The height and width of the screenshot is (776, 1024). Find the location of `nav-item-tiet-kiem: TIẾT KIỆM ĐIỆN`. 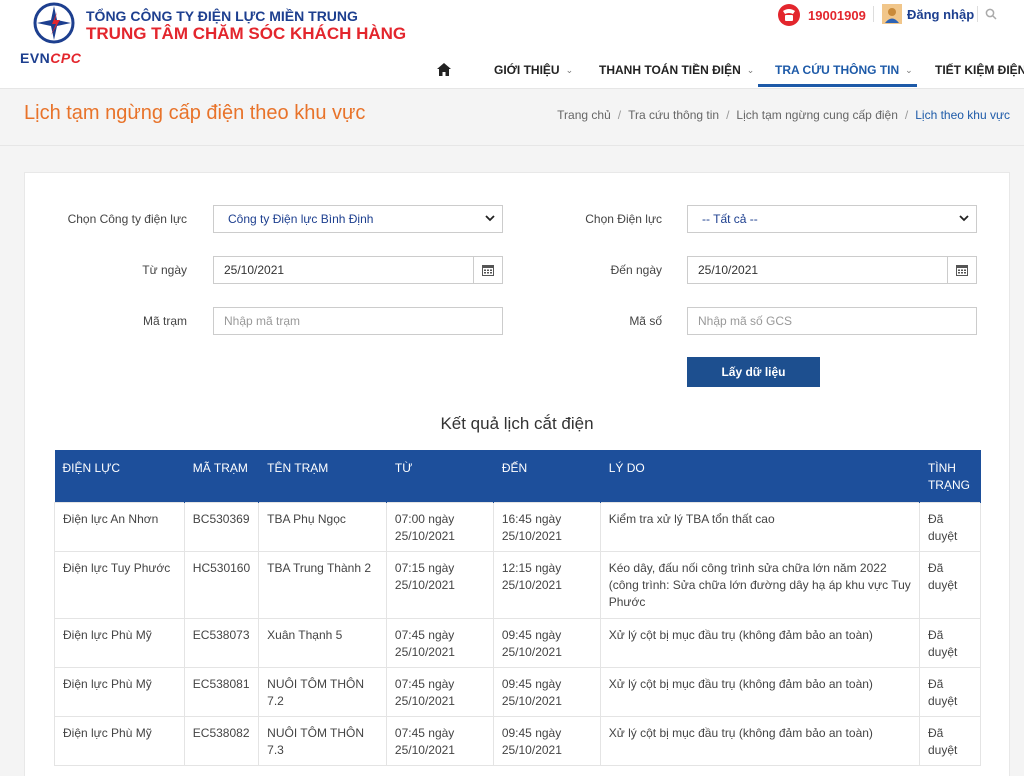

nav-item-tiet-kiem: TIẾT KIỆM ĐIỆN is located at coordinates (979, 70).